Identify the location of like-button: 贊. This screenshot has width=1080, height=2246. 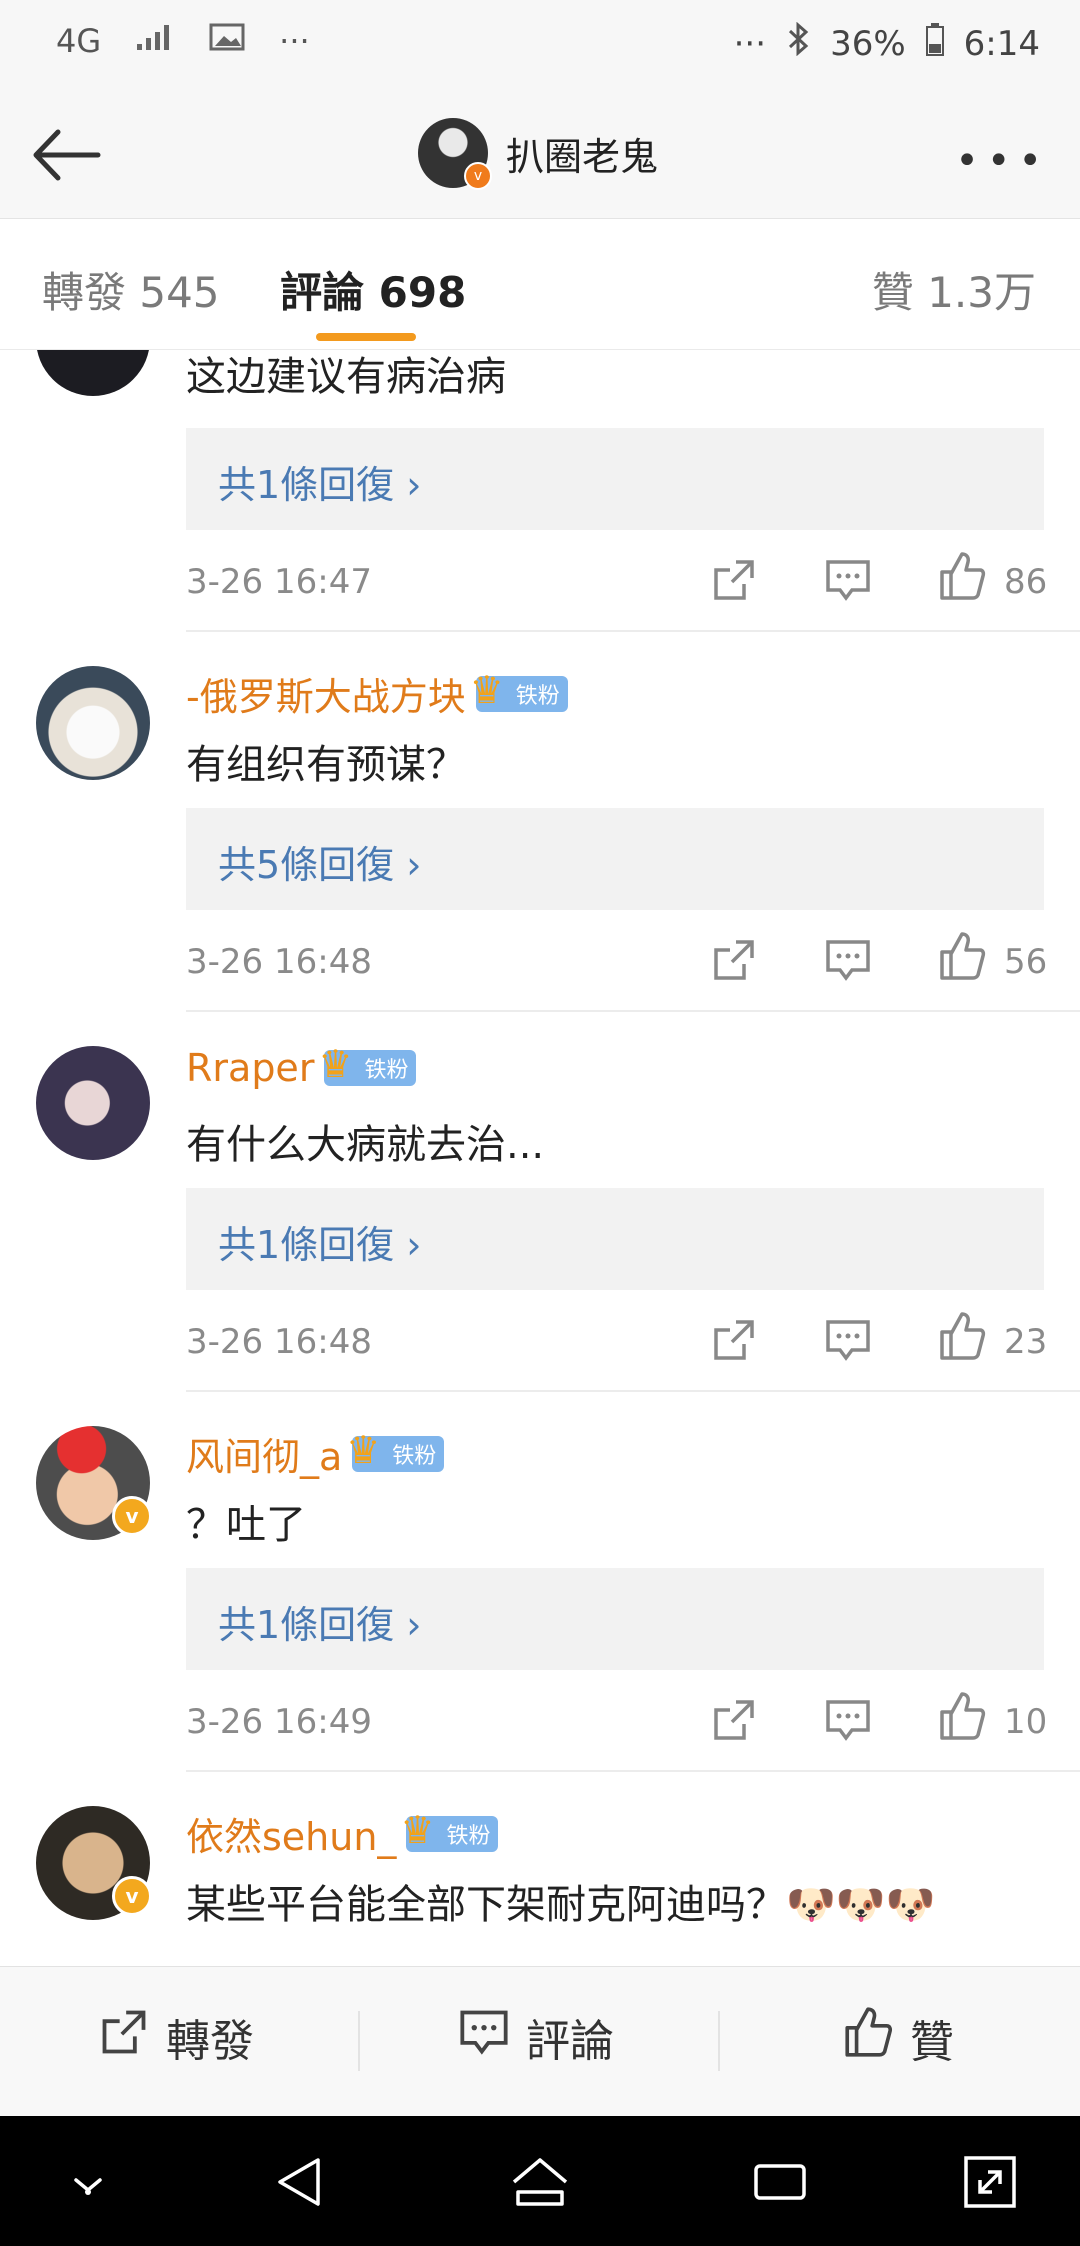
(898, 2037).